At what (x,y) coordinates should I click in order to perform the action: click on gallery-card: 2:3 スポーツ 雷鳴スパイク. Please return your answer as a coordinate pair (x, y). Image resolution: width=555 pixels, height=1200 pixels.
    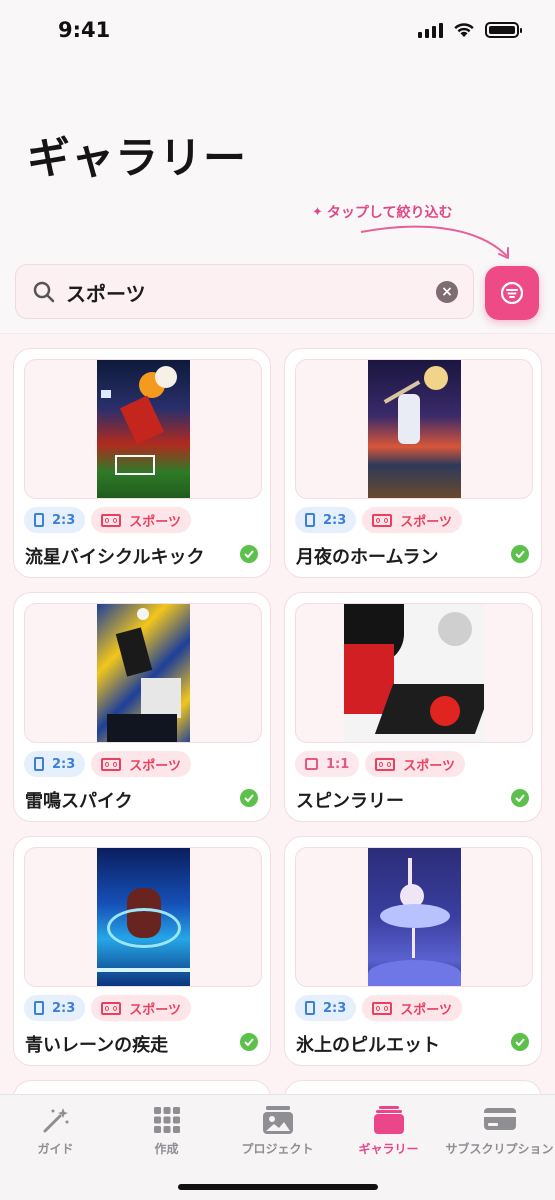
    Looking at the image, I should click on (142, 707).